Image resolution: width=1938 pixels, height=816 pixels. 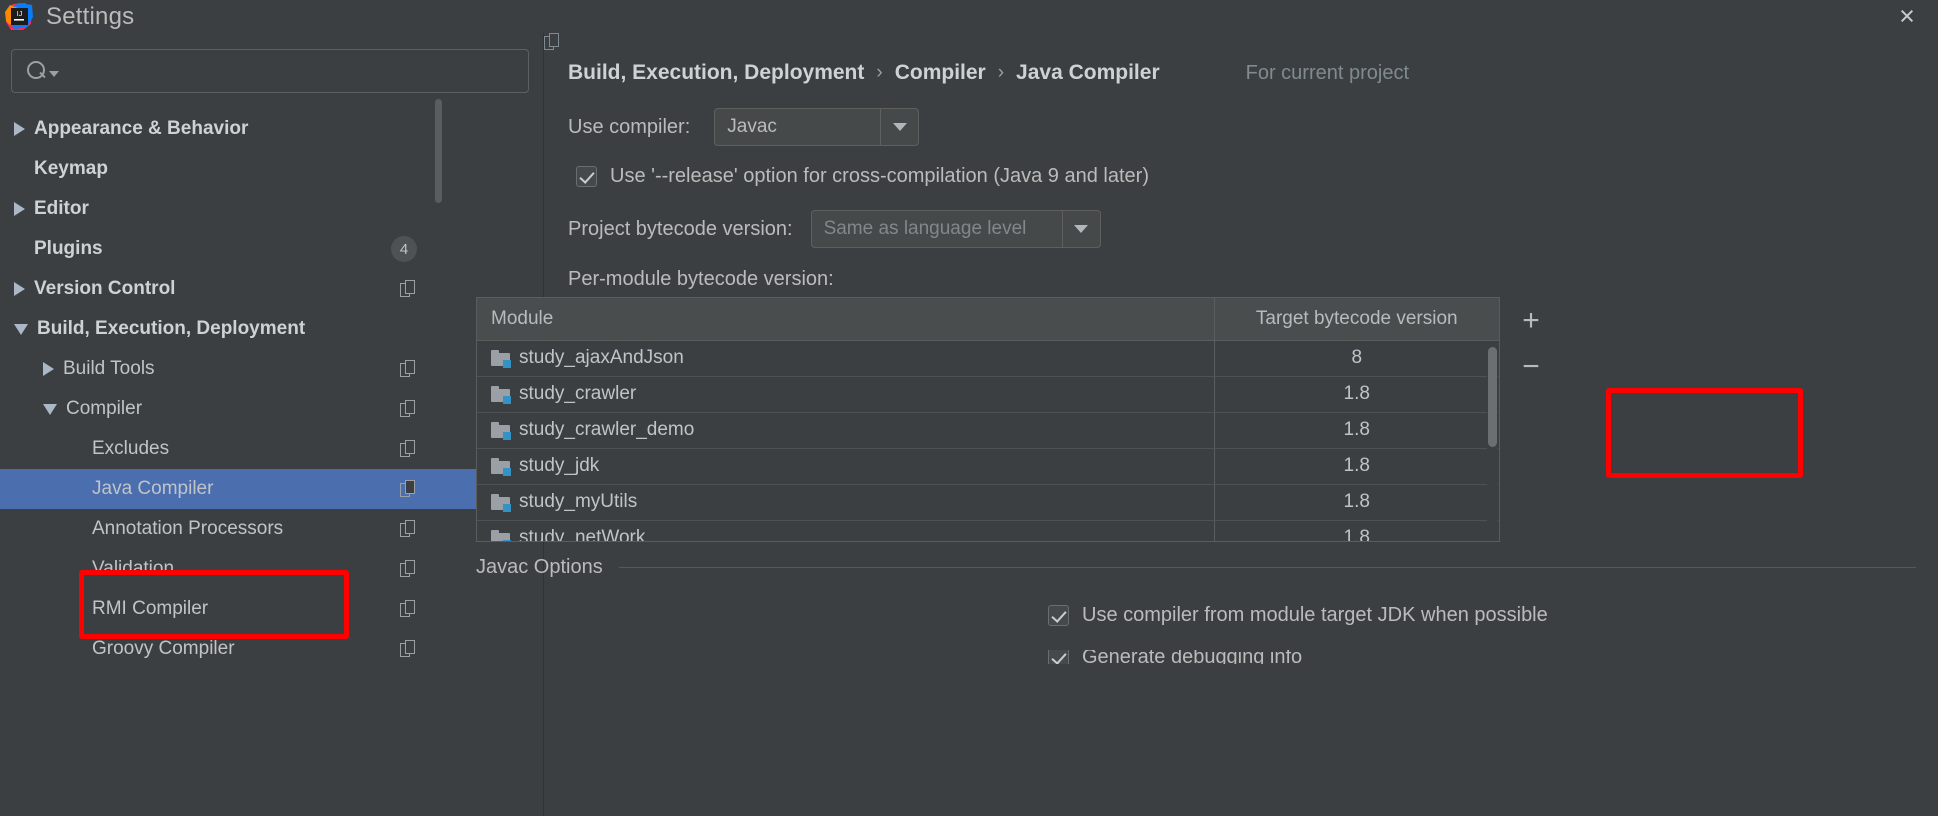 I want to click on sidebar-item-label: Validation, so click(x=133, y=568).